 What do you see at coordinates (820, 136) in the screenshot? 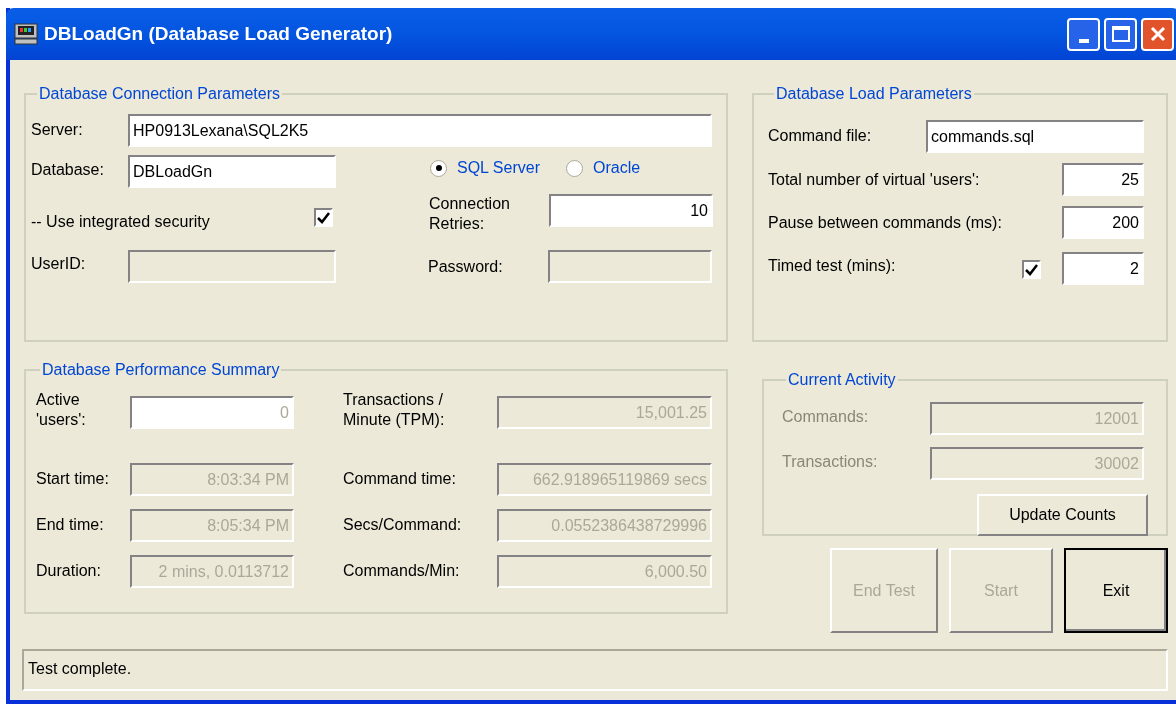
I see `field-label: Command file:` at bounding box center [820, 136].